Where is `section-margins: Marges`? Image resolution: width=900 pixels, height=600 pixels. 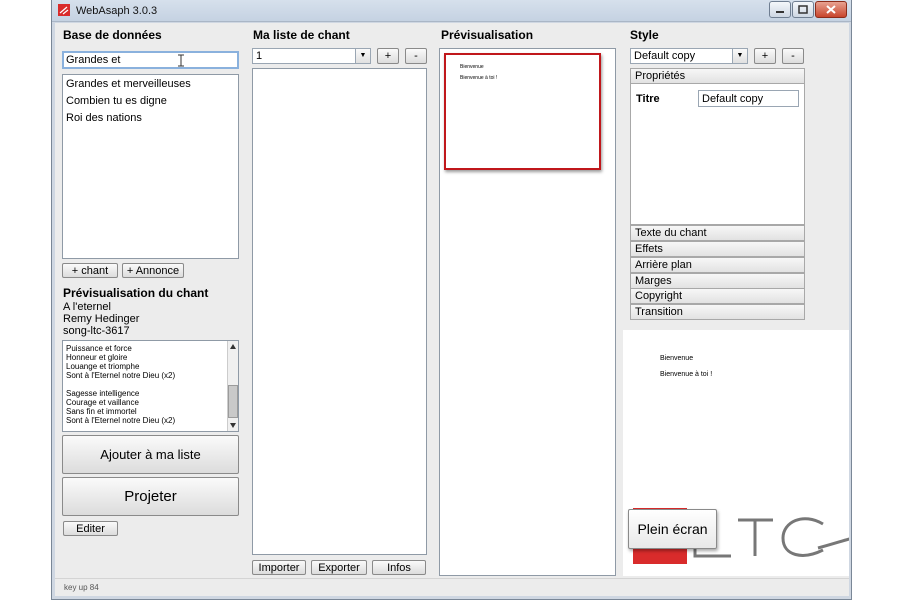
section-margins: Marges is located at coordinates (717, 281).